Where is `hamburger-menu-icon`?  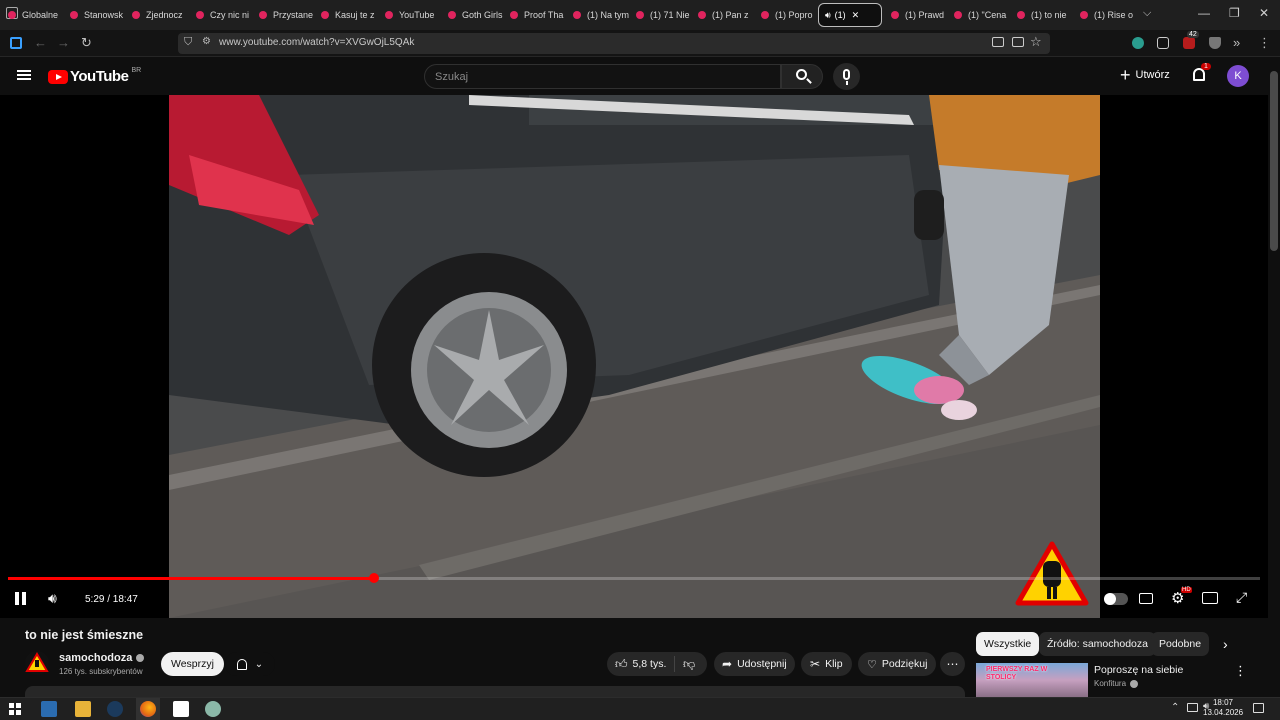
hamburger-menu-icon is located at coordinates (24, 75).